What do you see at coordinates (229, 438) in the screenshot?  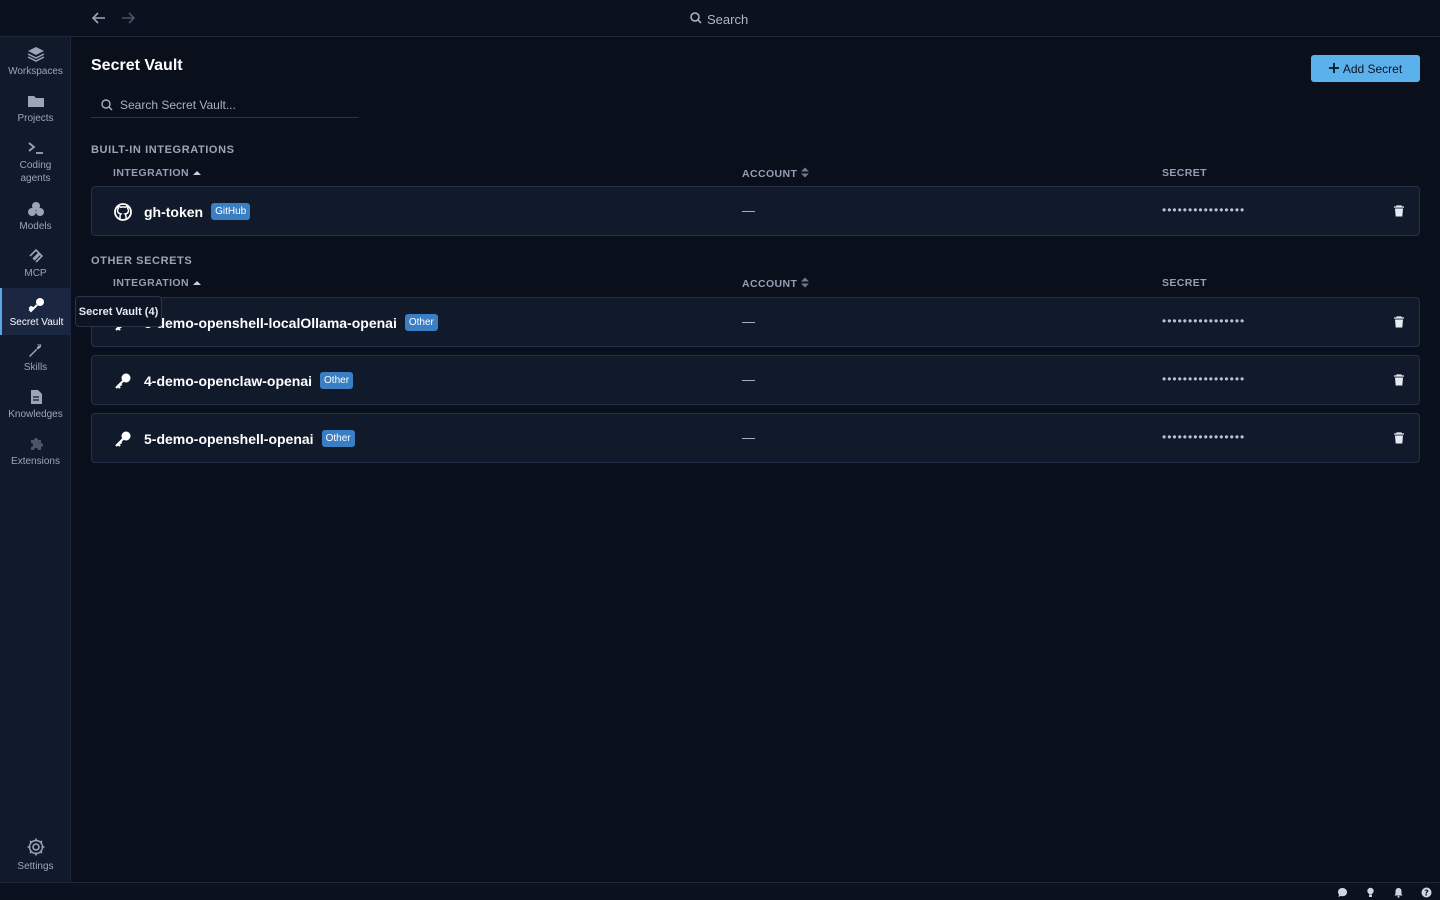 I see `integration-name: 5-demo-openshell-openai` at bounding box center [229, 438].